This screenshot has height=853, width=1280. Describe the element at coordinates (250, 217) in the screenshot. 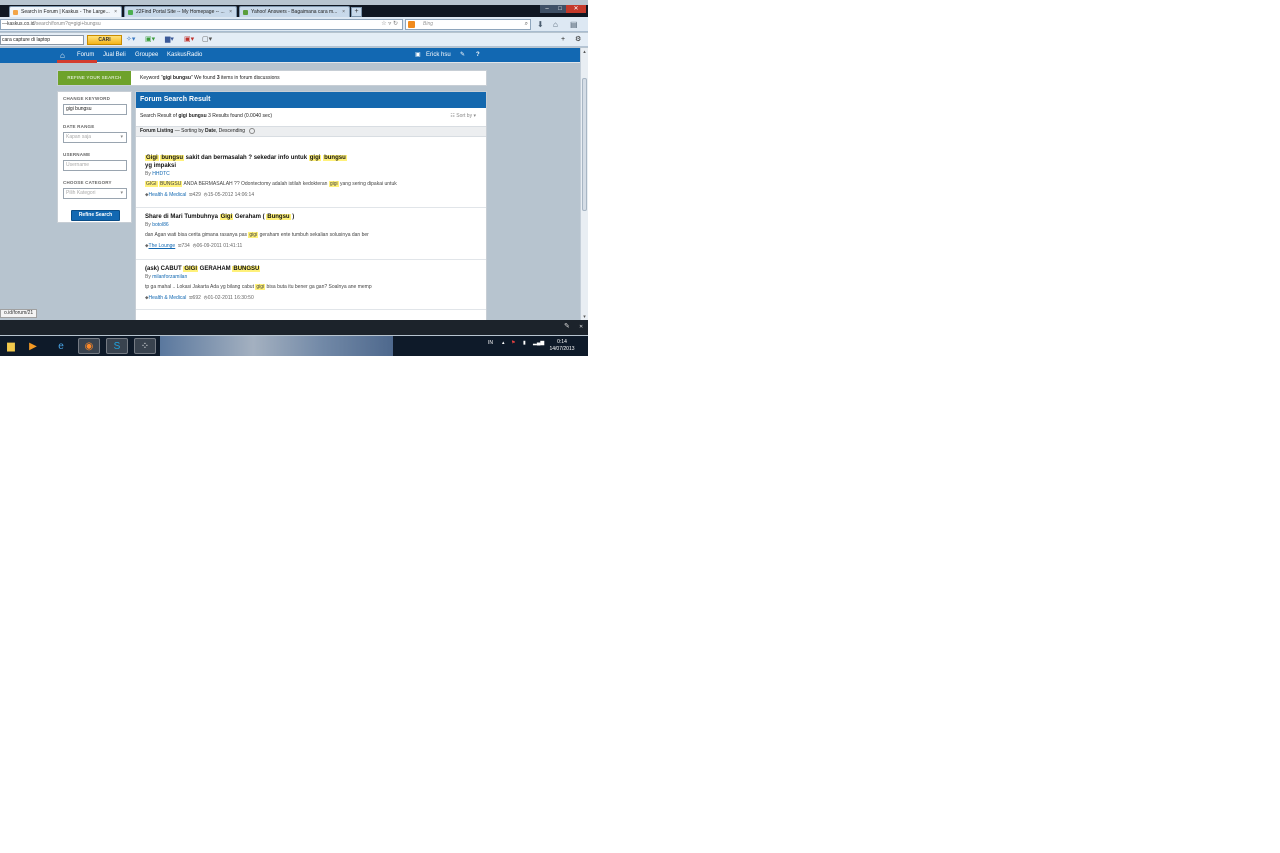

I see `text-segment: Geraham (` at that location.